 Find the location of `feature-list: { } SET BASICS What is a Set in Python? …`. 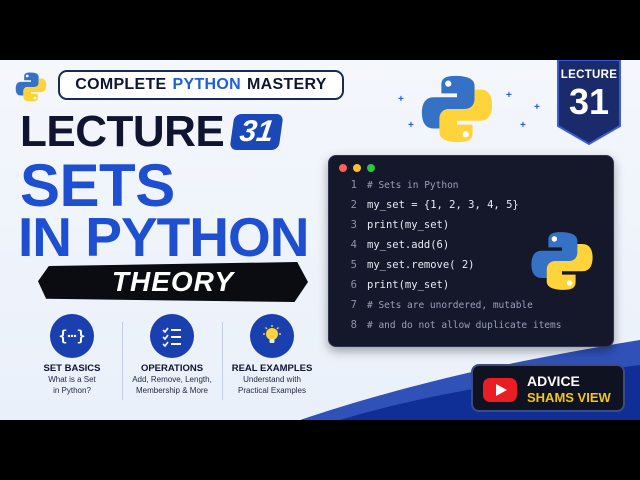

feature-list: { } SET BASICS What is a Set in Python? … is located at coordinates (172, 364).